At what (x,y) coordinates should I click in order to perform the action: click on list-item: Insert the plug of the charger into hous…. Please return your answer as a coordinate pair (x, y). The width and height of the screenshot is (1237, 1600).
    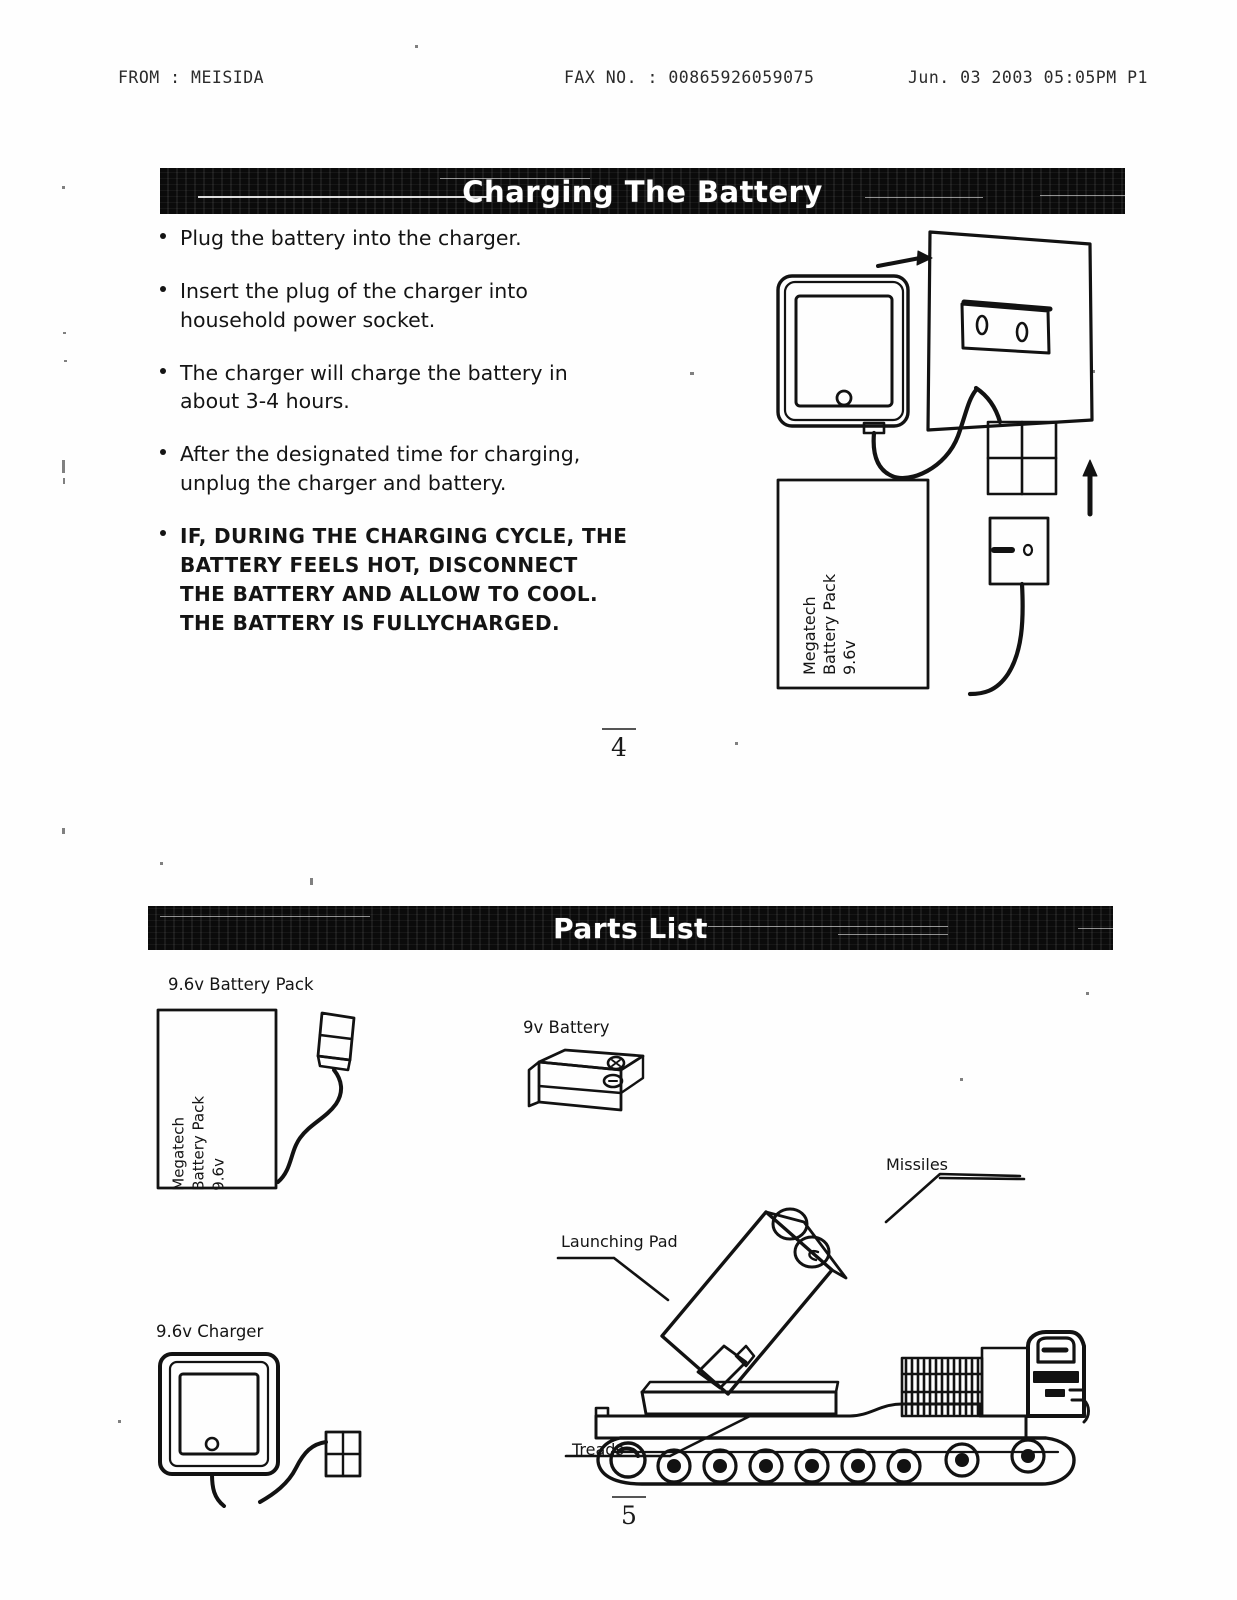
    Looking at the image, I should click on (393, 305).